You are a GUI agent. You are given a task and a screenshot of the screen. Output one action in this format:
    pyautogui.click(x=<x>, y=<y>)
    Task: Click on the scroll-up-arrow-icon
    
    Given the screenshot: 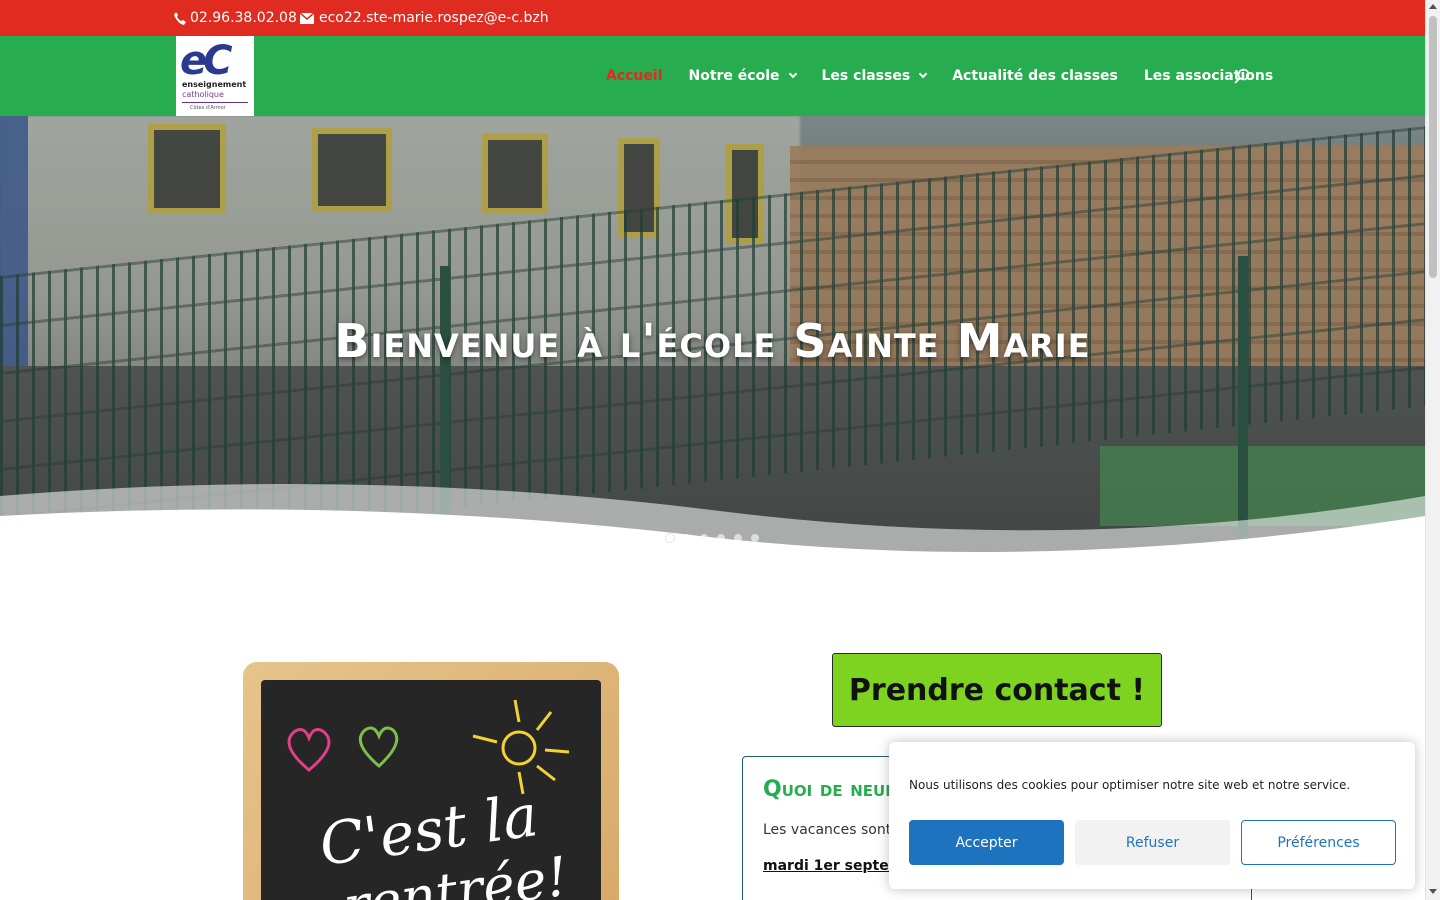 What is the action you would take?
    pyautogui.click(x=1433, y=6)
    